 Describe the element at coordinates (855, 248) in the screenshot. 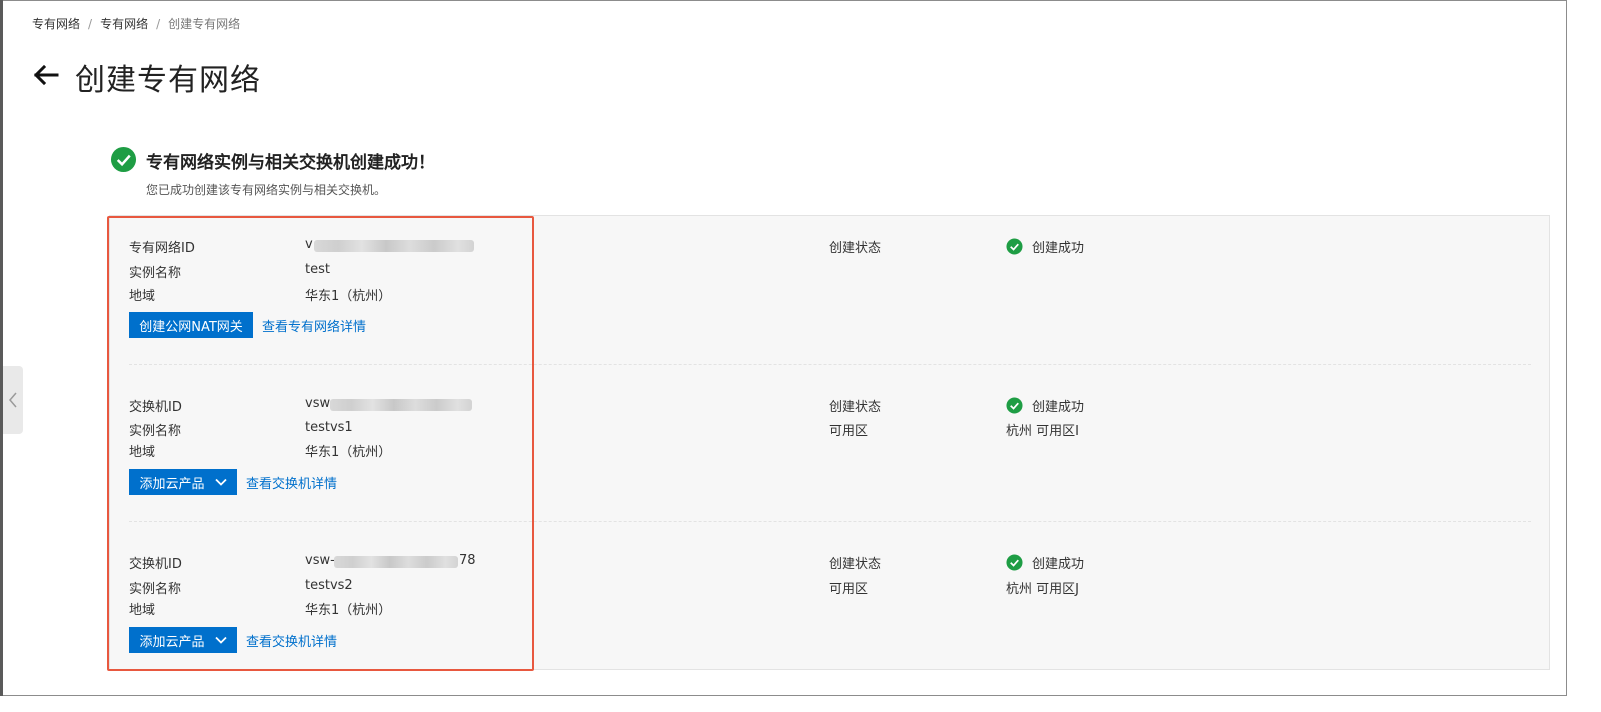

I see `vpc-status-label: 创建状态` at that location.